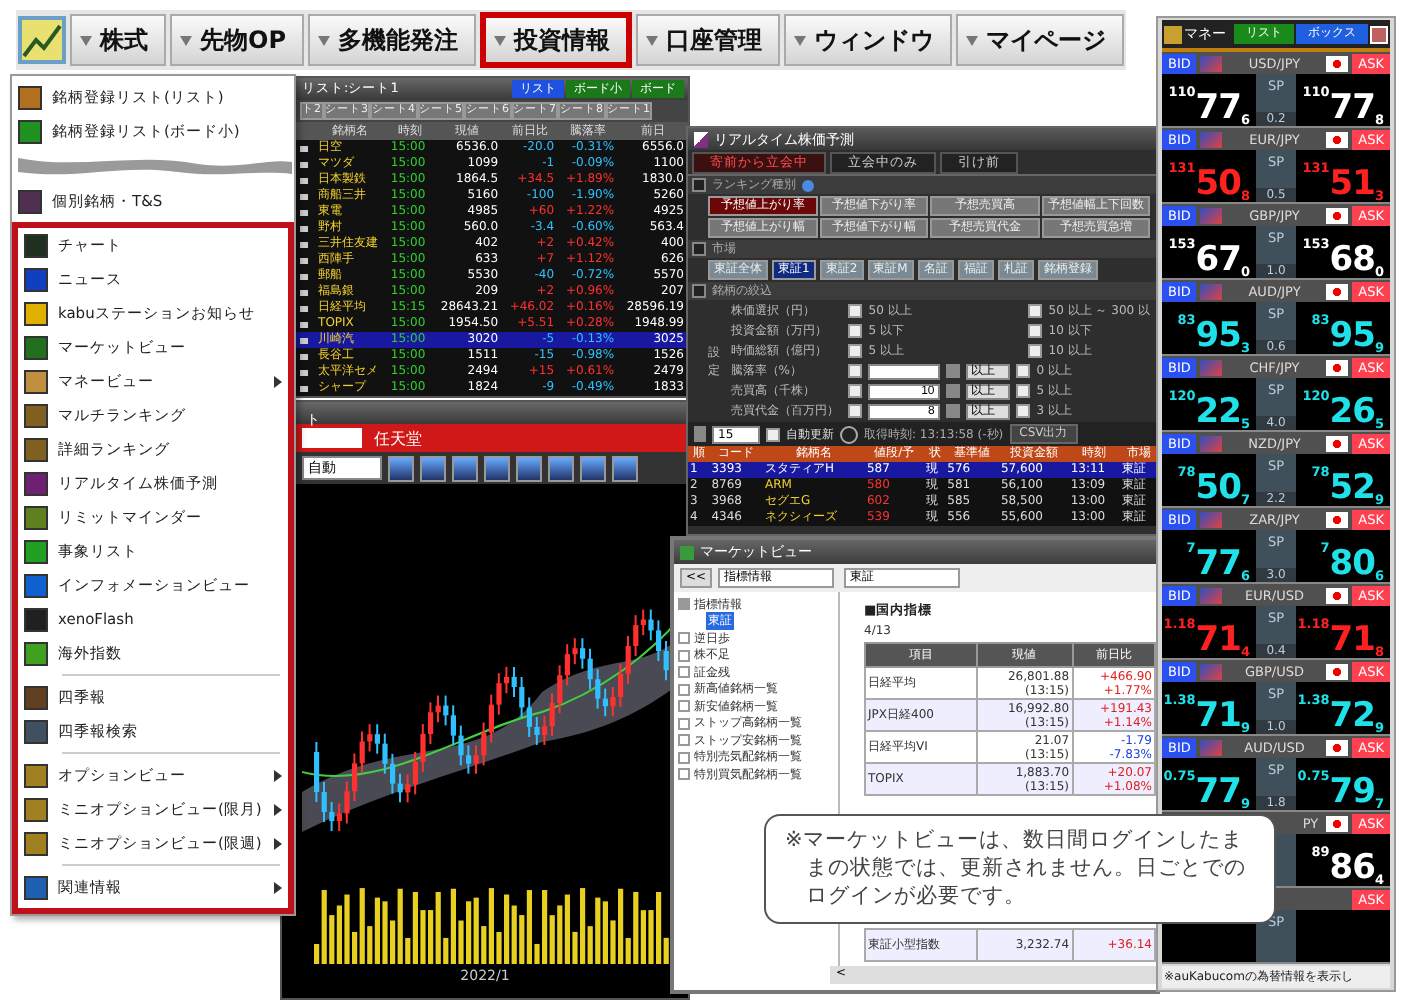 The width and height of the screenshot is (1404, 1000). Describe the element at coordinates (1218, 413) in the screenshot. I see `price-digits: 22` at that location.